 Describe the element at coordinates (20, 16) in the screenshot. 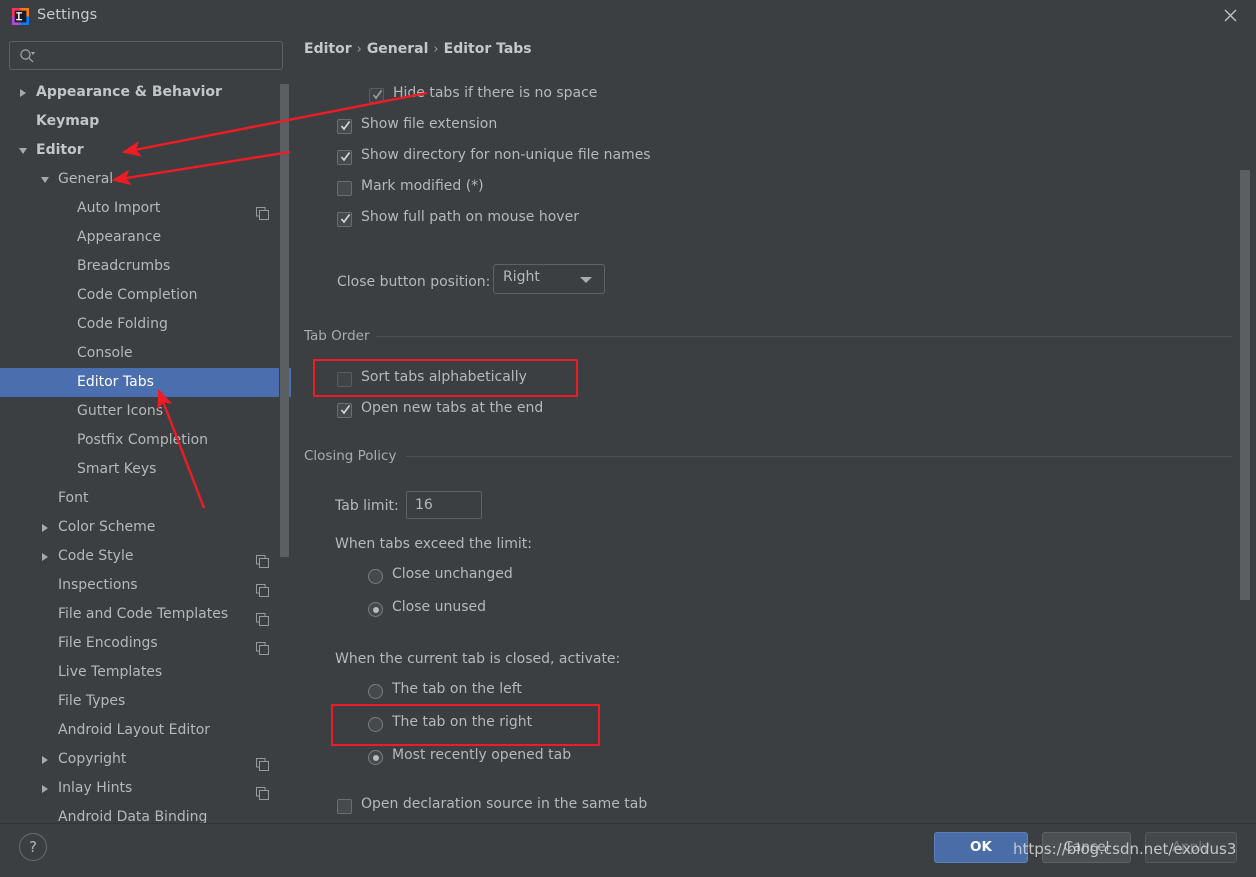

I see `intellij-idea-logo-icon` at that location.